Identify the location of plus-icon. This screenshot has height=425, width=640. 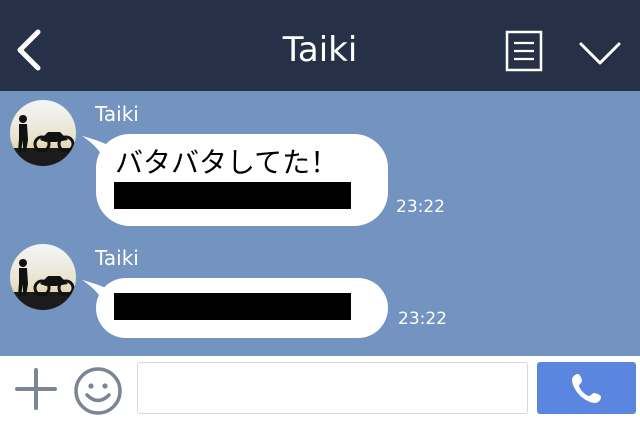
(36, 389).